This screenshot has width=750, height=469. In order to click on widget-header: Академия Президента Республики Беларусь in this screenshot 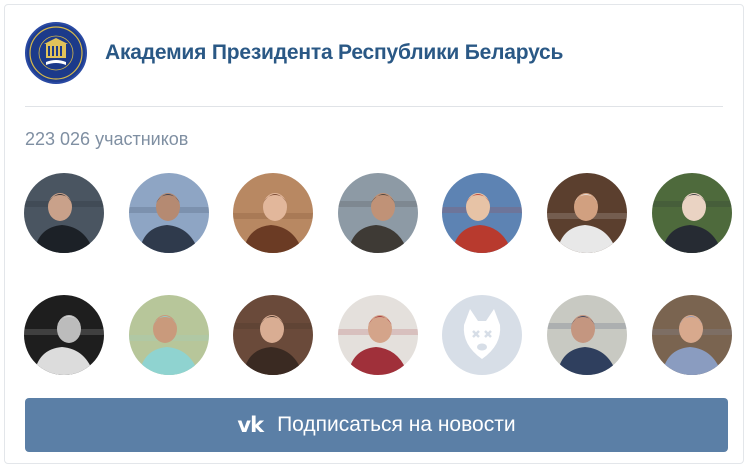, I will do `click(375, 53)`.